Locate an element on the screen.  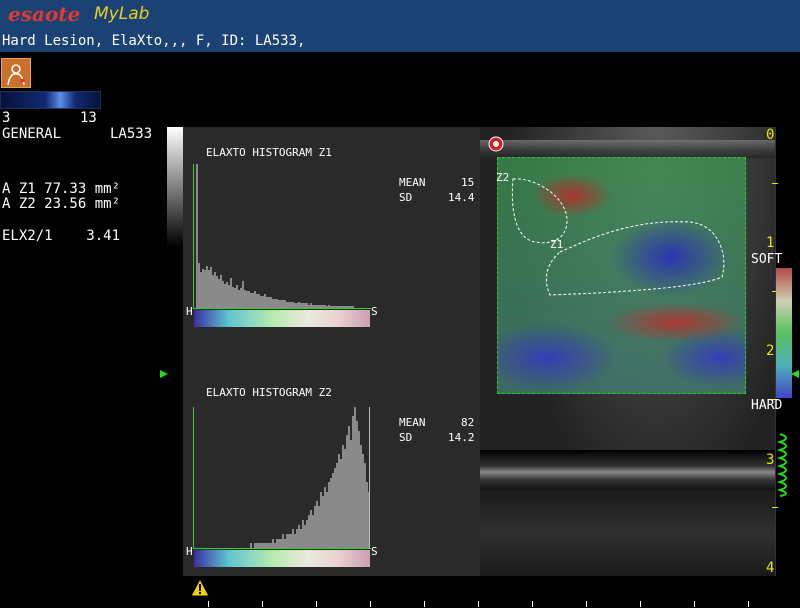
zone2-label: Z2 is located at coordinates (503, 177).